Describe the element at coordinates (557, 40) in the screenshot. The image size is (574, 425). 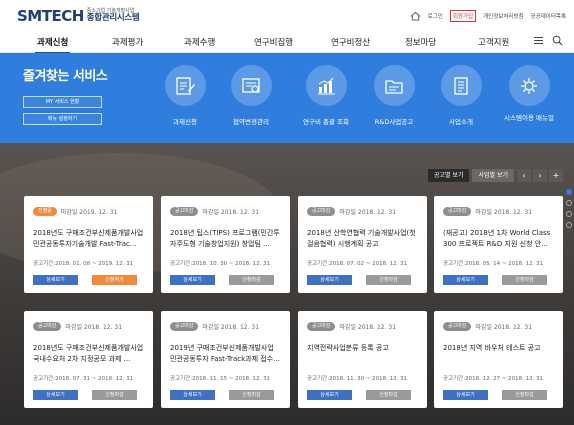
I see `search-icon` at that location.